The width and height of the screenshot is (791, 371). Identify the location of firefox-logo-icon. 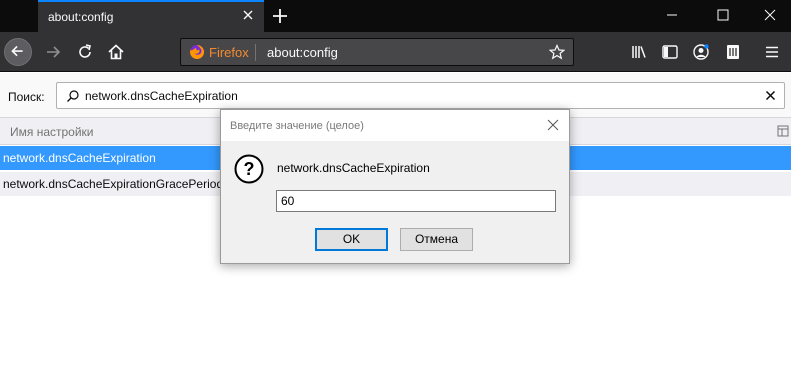
(197, 51).